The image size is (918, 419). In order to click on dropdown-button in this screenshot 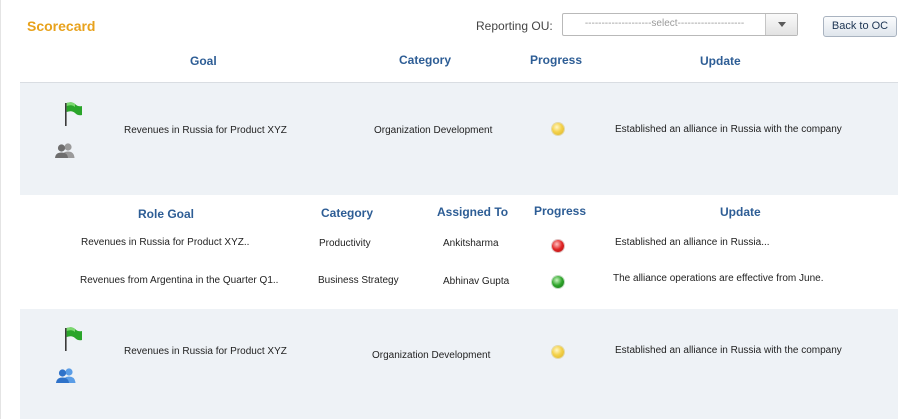, I will do `click(781, 24)`.